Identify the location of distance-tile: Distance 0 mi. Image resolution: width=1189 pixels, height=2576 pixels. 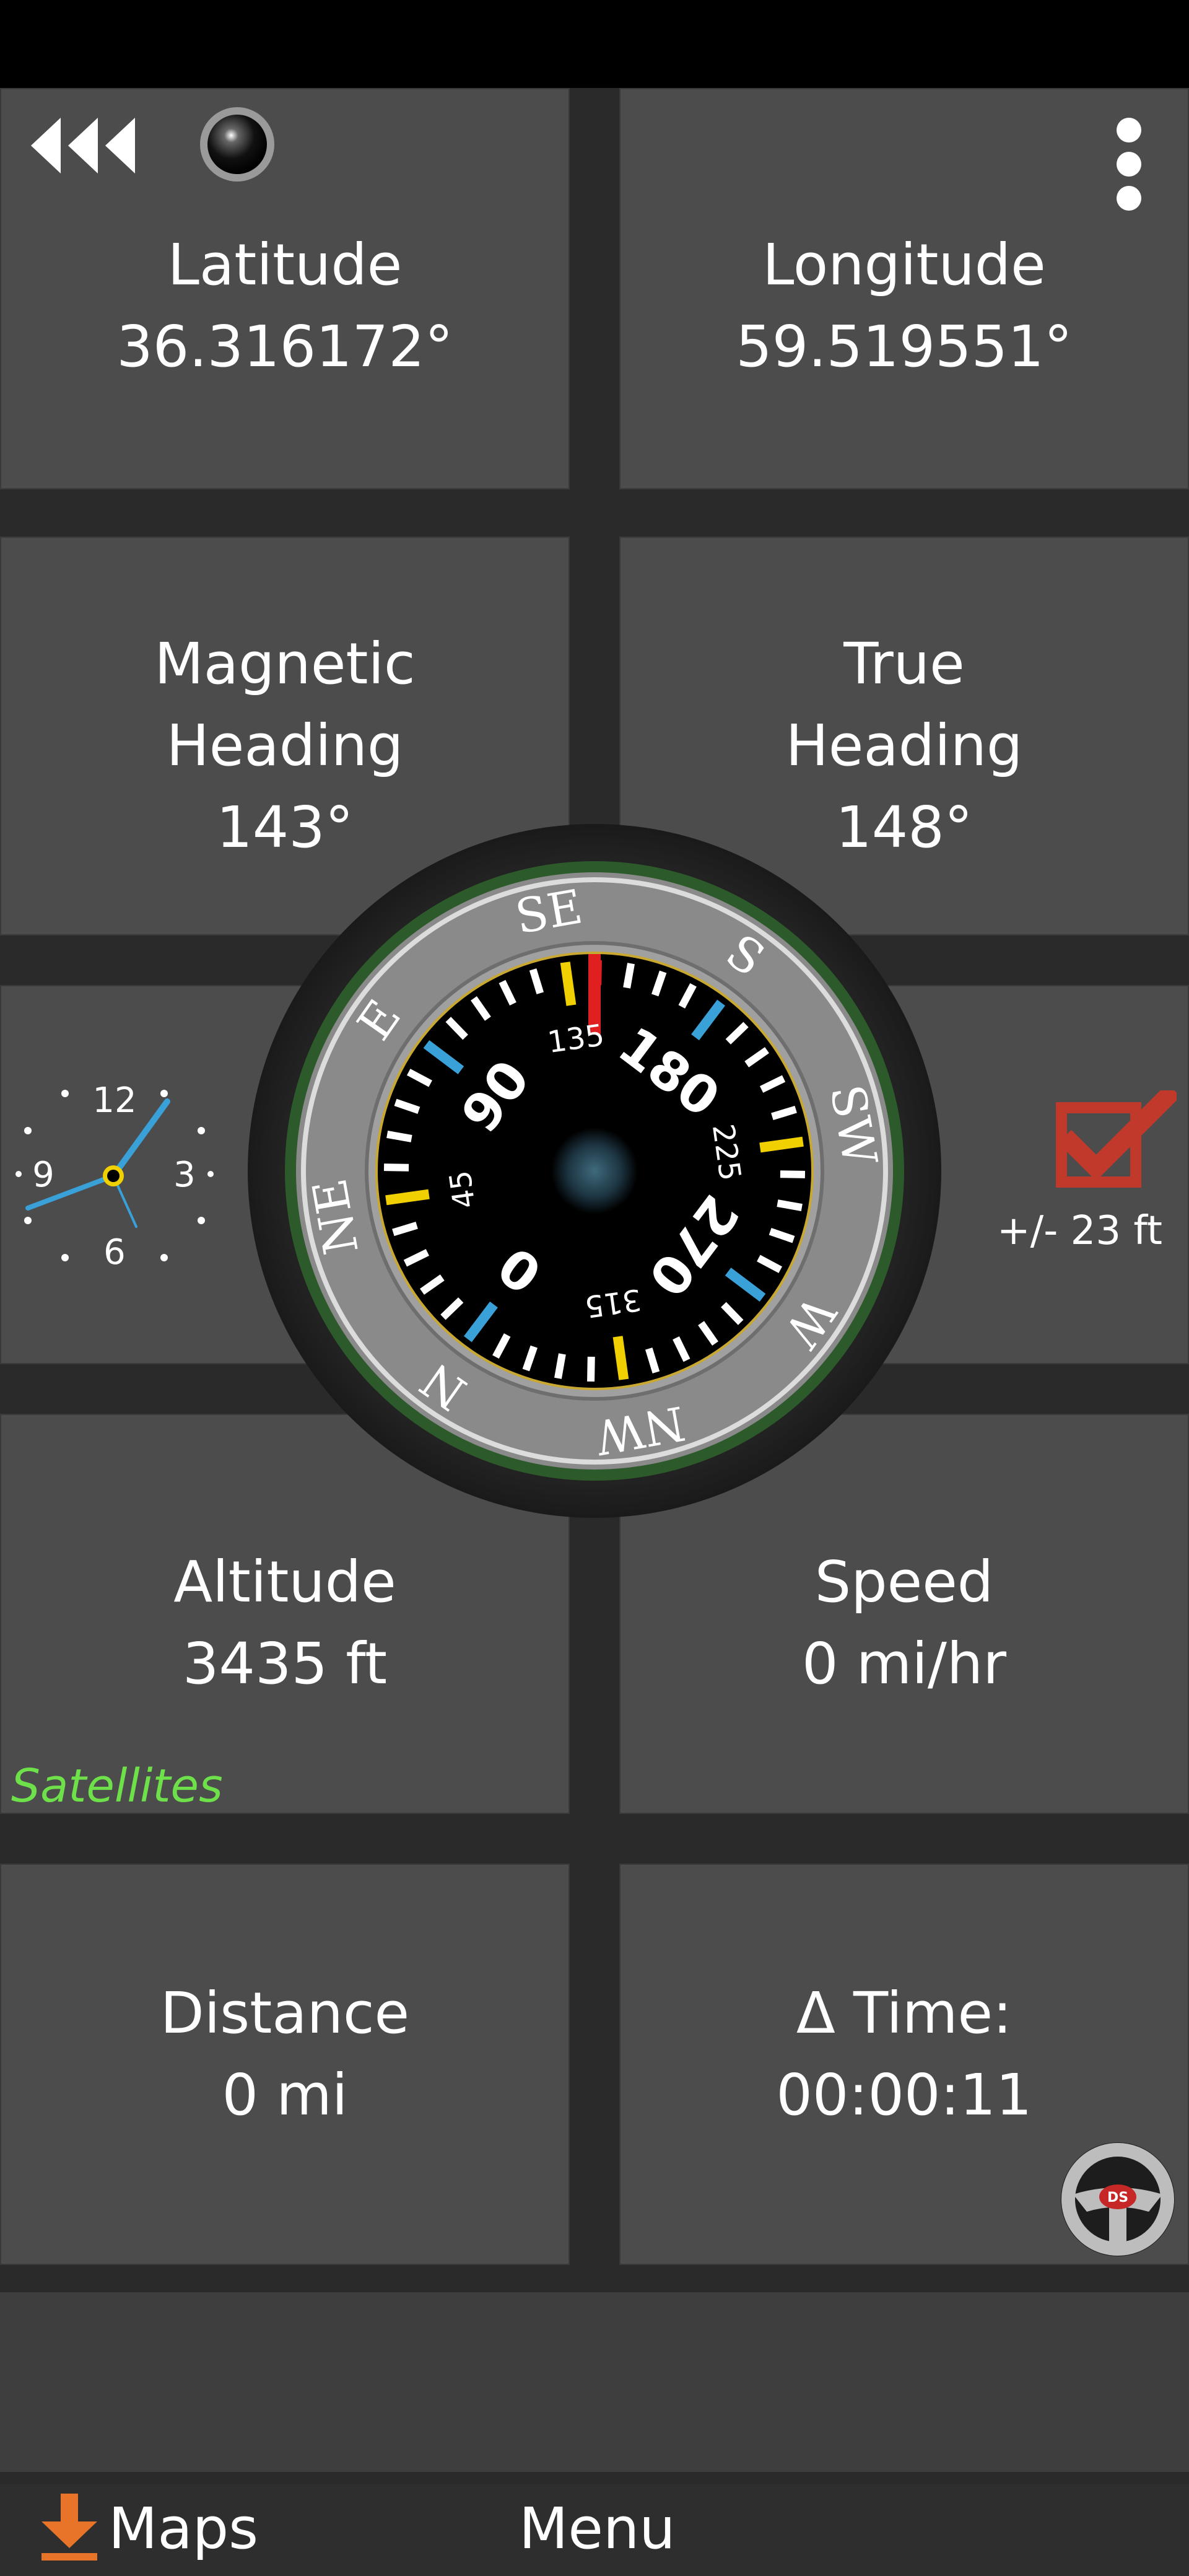
(285, 2064).